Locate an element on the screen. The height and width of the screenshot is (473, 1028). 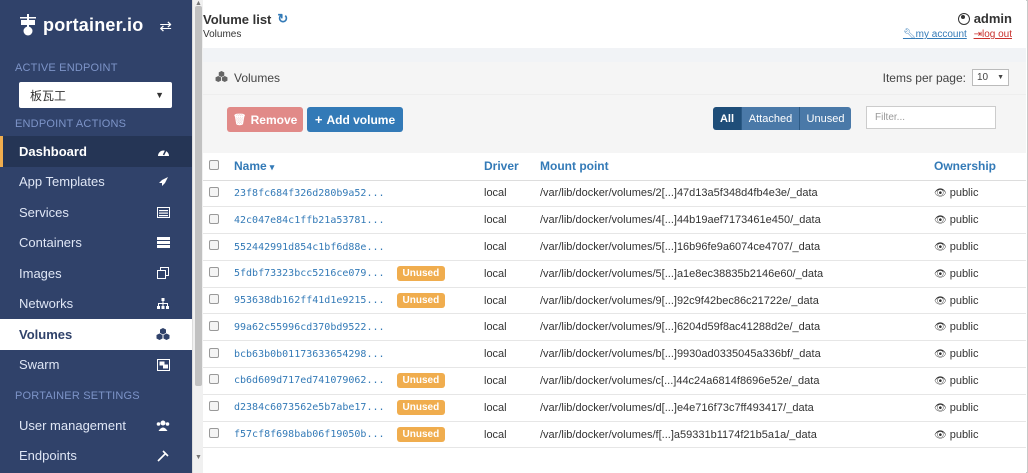
column-header-name-label: Name is located at coordinates (250, 166).